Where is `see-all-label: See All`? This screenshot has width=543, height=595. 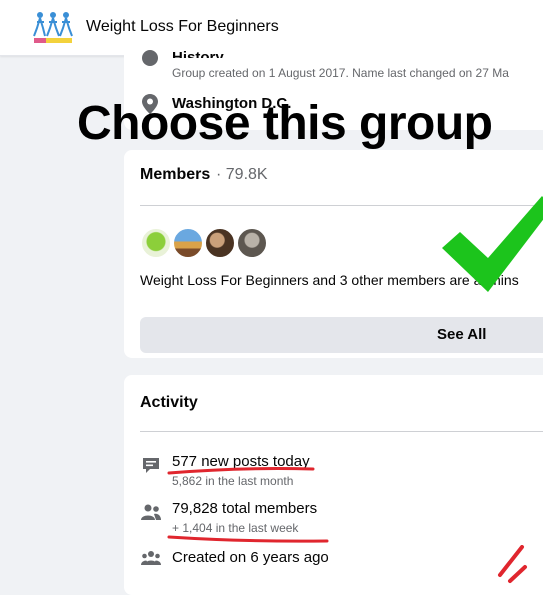
see-all-label: See All is located at coordinates (462, 334).